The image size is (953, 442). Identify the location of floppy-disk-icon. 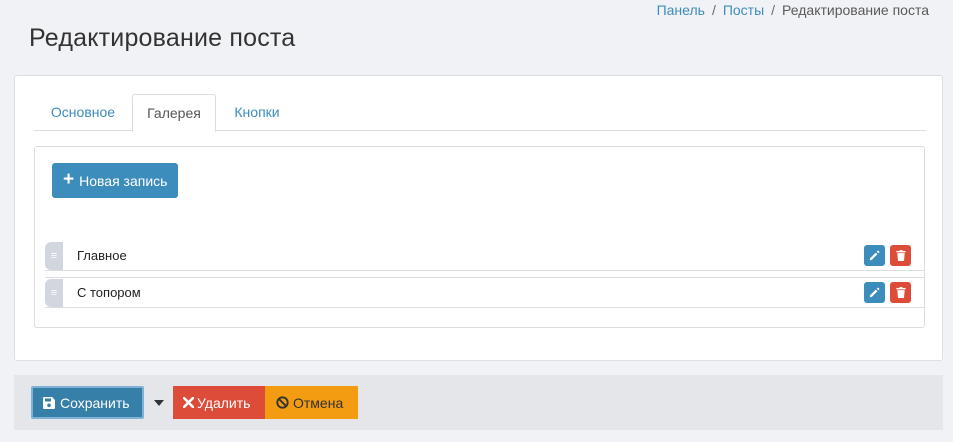
(49, 402).